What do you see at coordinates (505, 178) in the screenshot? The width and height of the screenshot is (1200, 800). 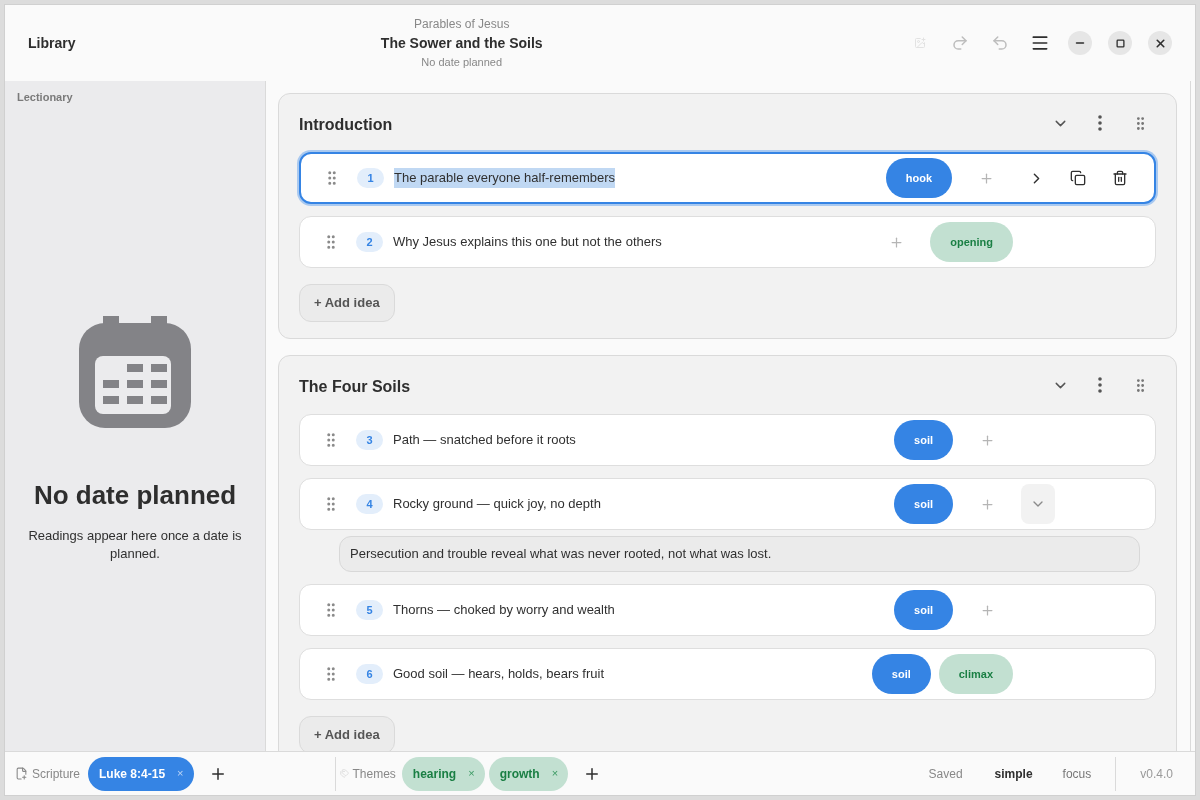 I see `idea-text: The parable everyone half-remembers` at bounding box center [505, 178].